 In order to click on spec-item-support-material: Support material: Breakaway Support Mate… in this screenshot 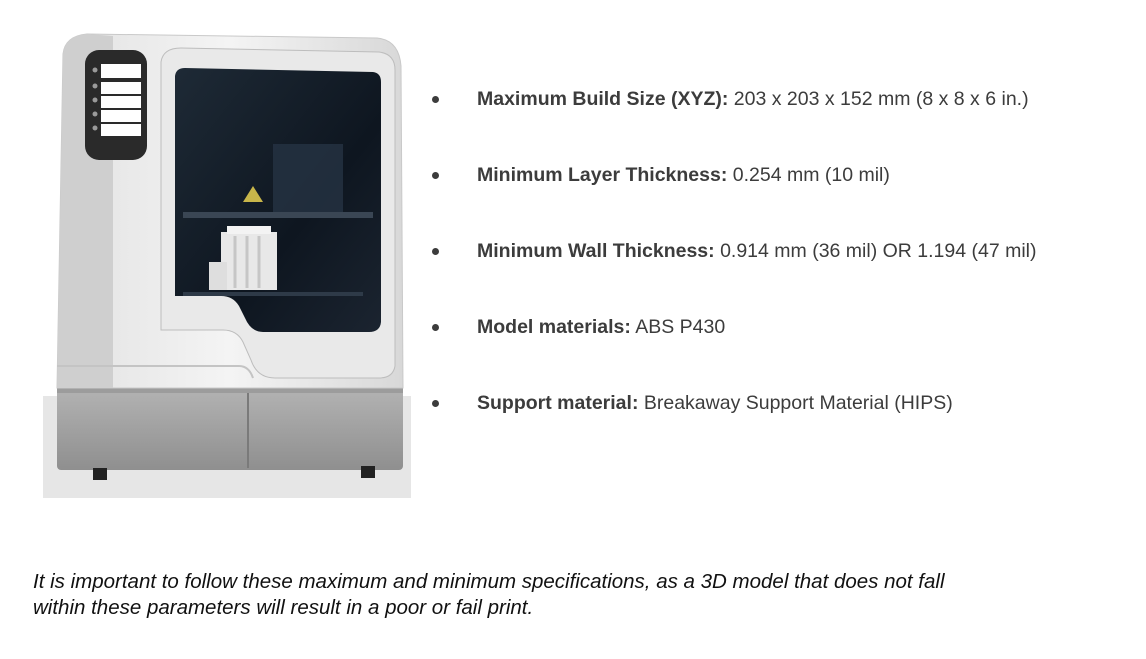, I will do `click(782, 427)`.